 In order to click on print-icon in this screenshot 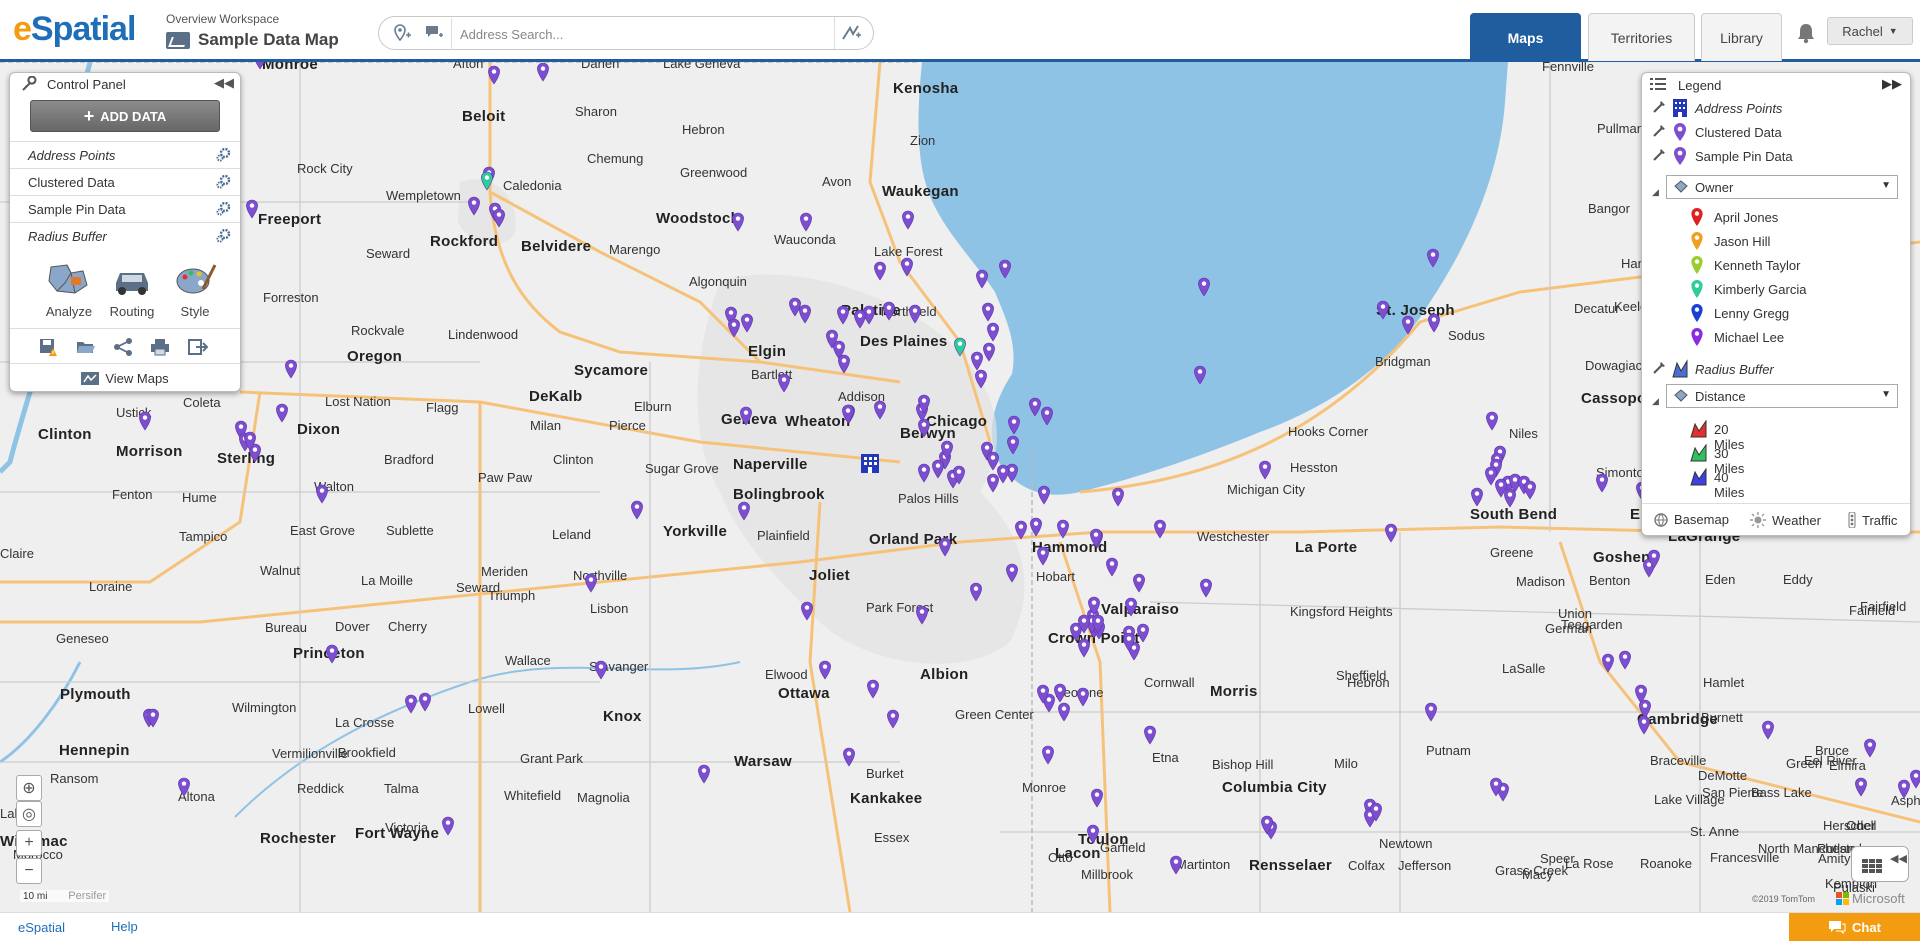, I will do `click(160, 347)`.